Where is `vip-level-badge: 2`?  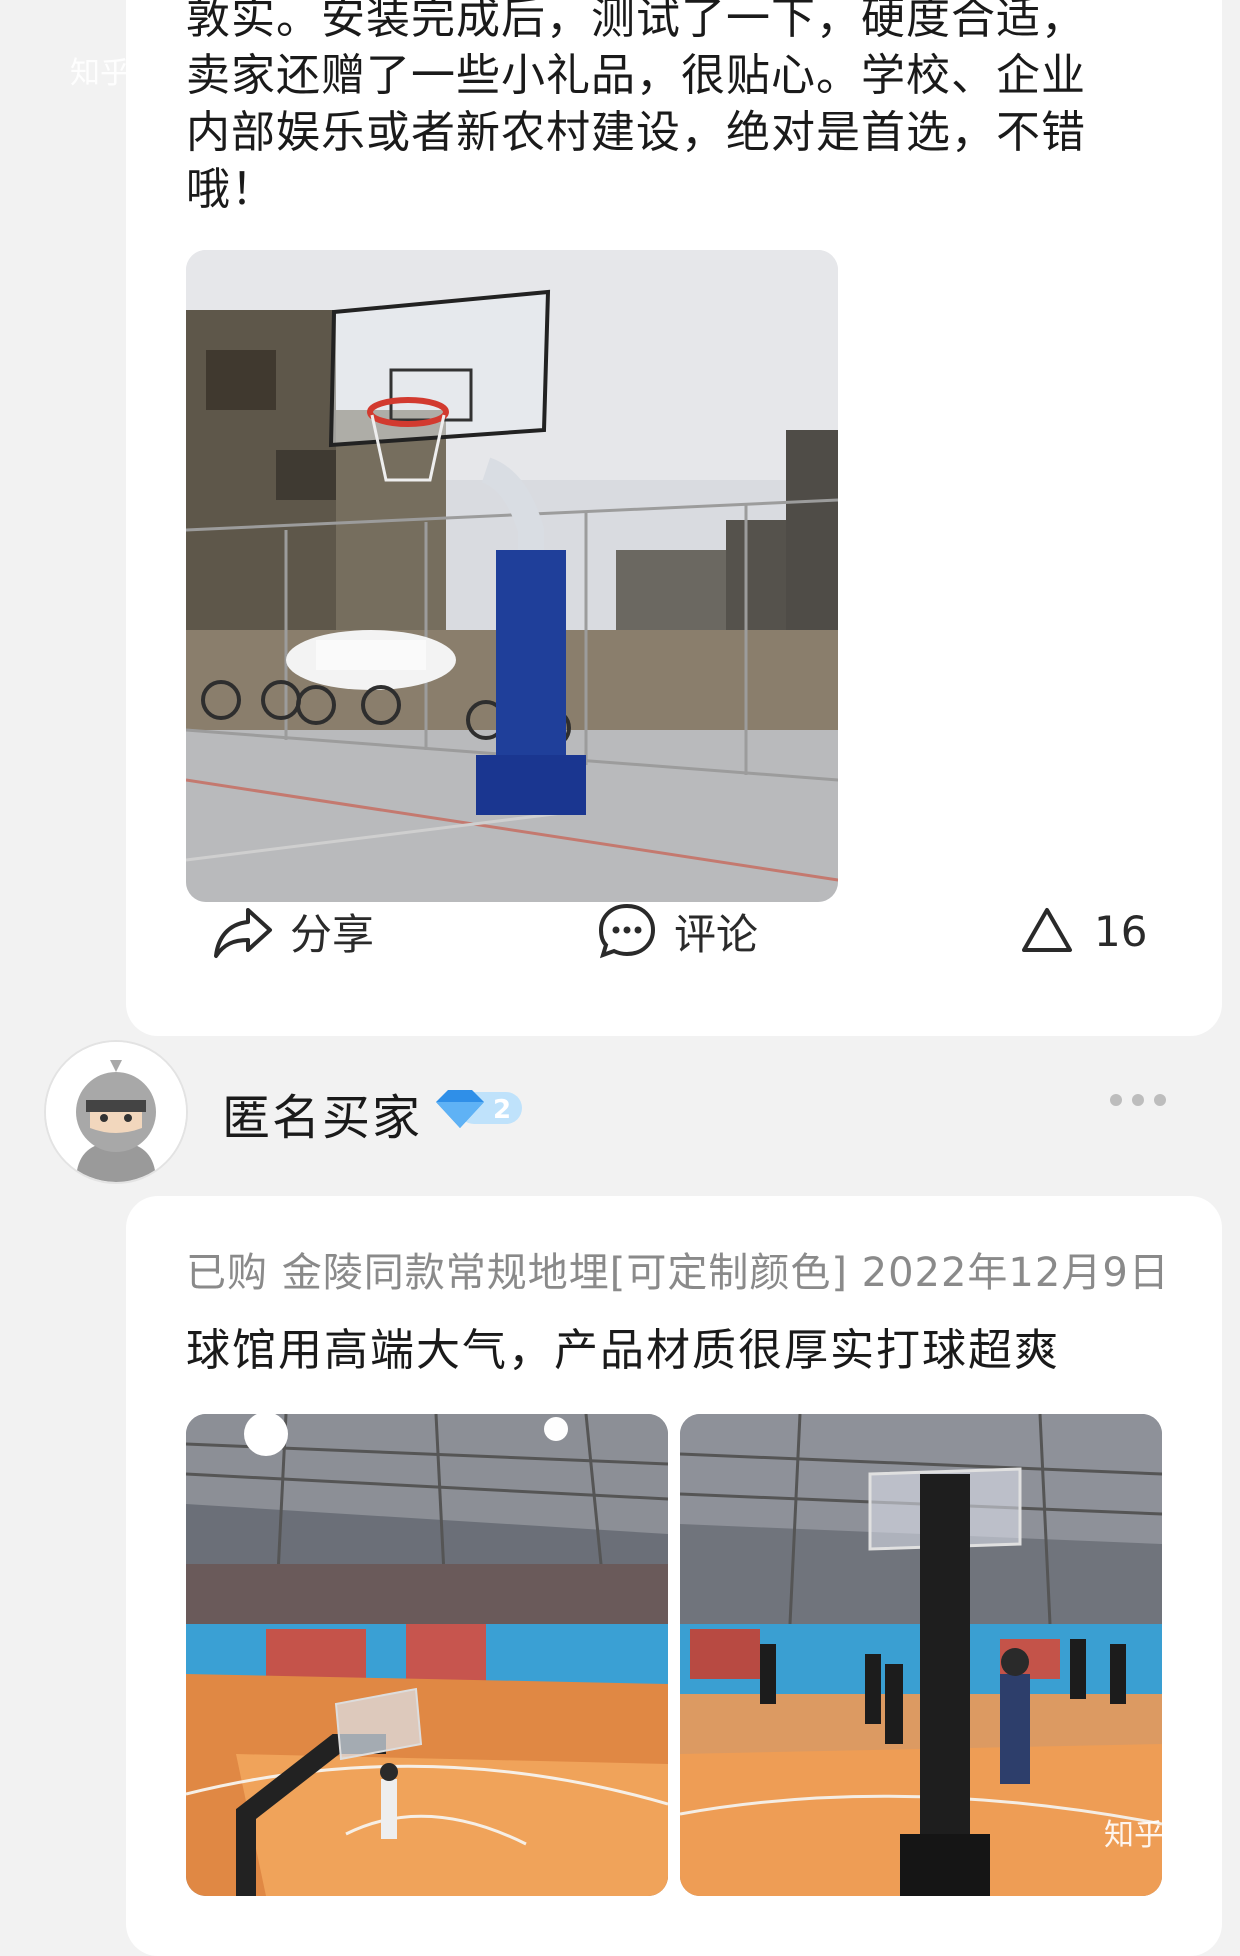 vip-level-badge: 2 is located at coordinates (478, 1108).